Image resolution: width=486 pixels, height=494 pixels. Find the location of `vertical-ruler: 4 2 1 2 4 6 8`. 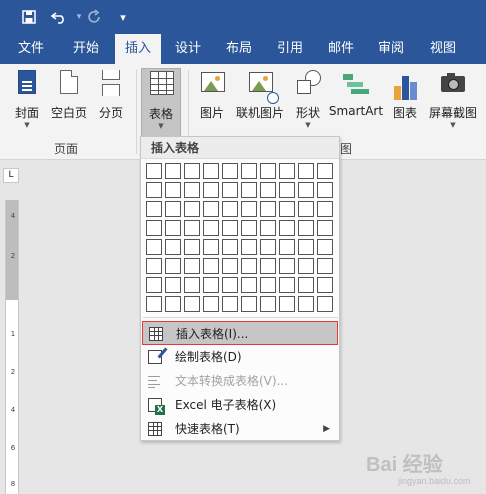

vertical-ruler: 4 2 1 2 4 6 8 is located at coordinates (12, 347).